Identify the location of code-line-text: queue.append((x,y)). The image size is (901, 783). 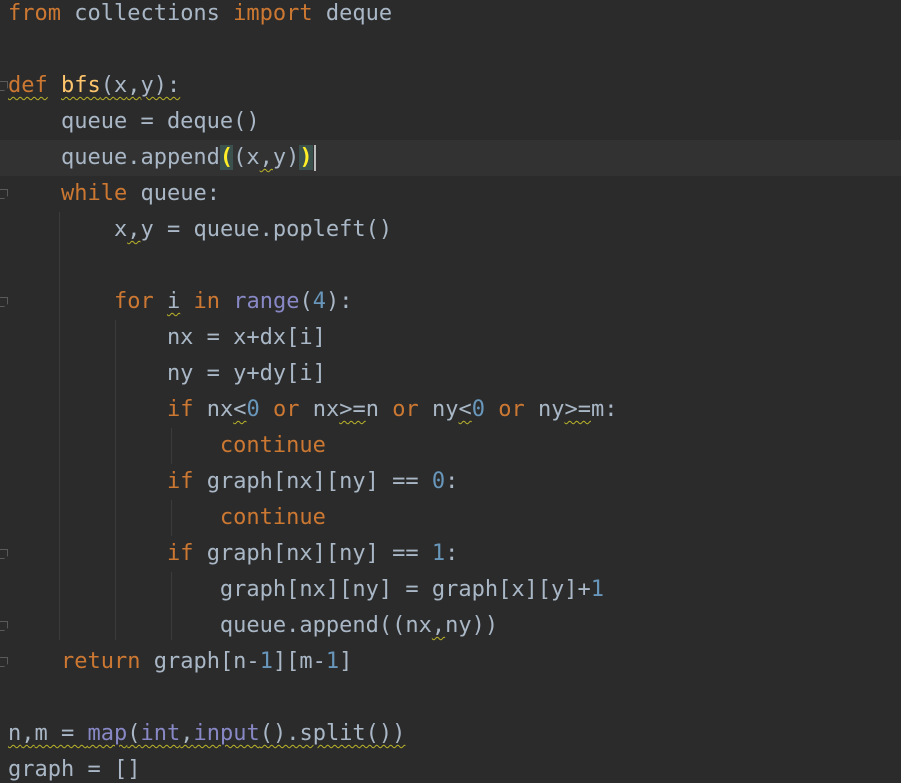
(162, 158).